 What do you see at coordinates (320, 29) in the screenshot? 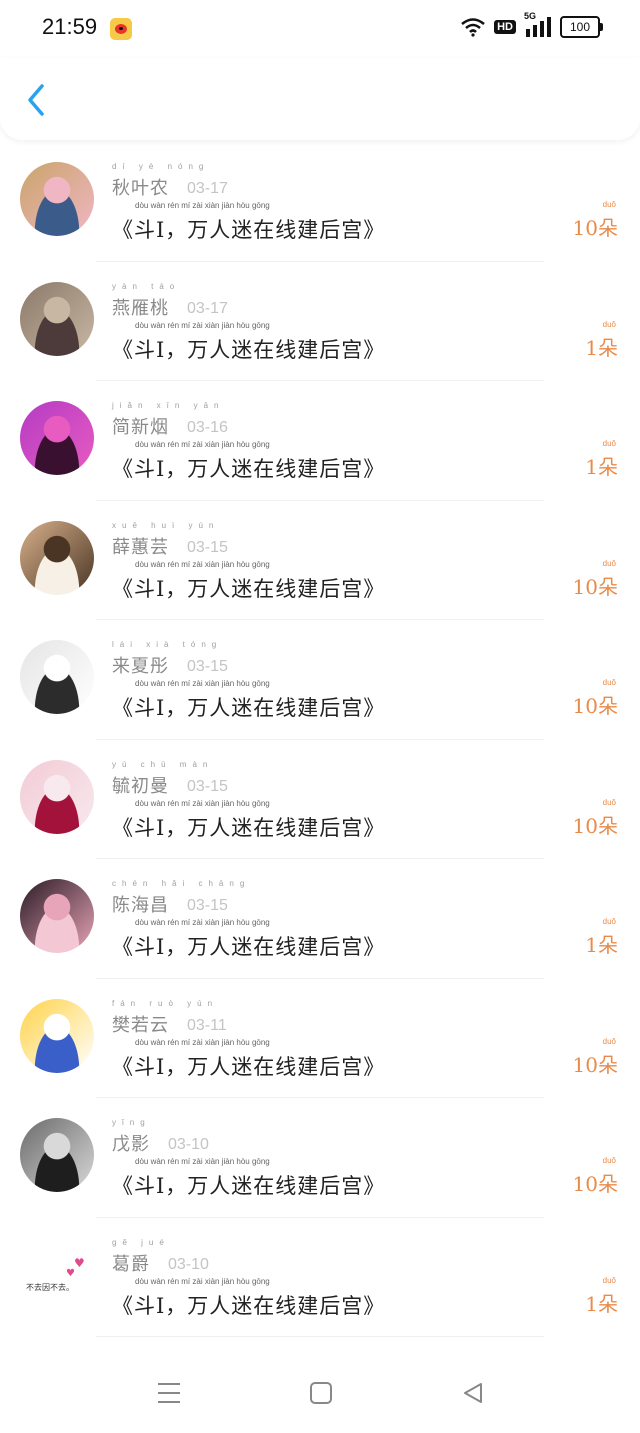
I see `status-bar: 21:59 HD 5G 100` at bounding box center [320, 29].